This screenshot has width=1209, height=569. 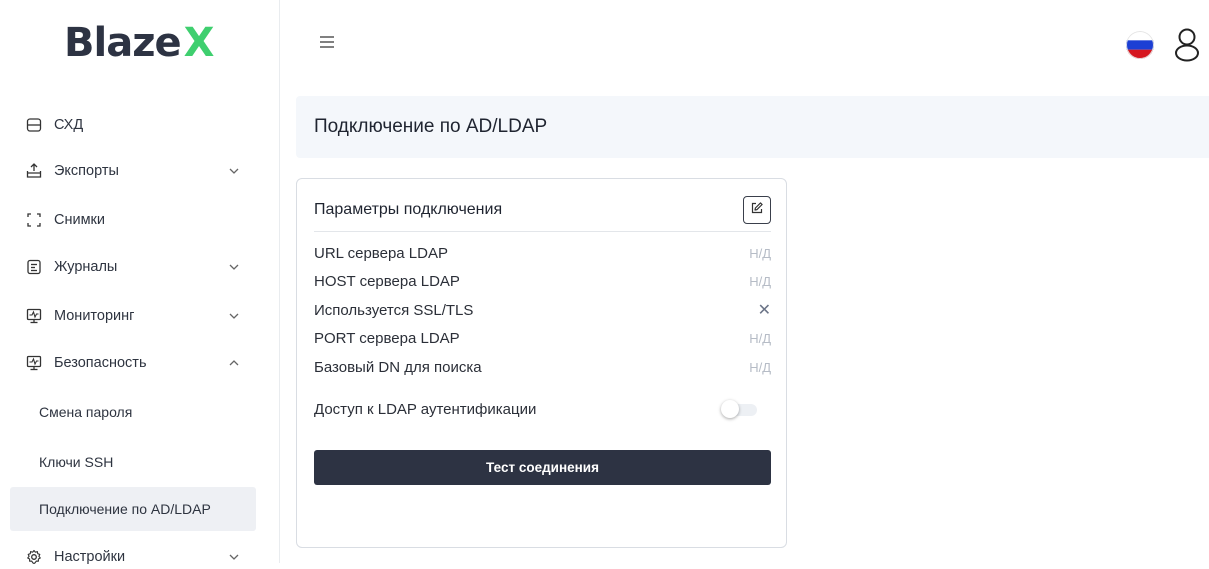 I want to click on hamburger-icon, so click(x=327, y=42).